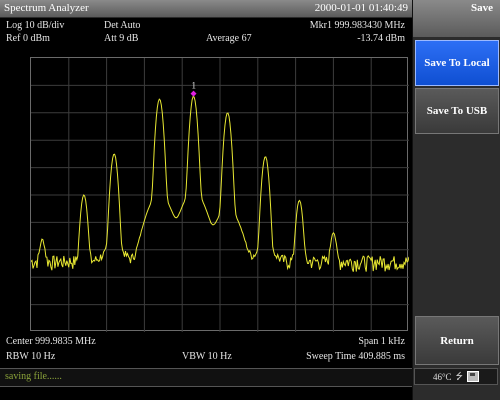 This screenshot has height=400, width=500. What do you see at coordinates (381, 38) in the screenshot?
I see `marker-level-readout: -13.74 dBm` at bounding box center [381, 38].